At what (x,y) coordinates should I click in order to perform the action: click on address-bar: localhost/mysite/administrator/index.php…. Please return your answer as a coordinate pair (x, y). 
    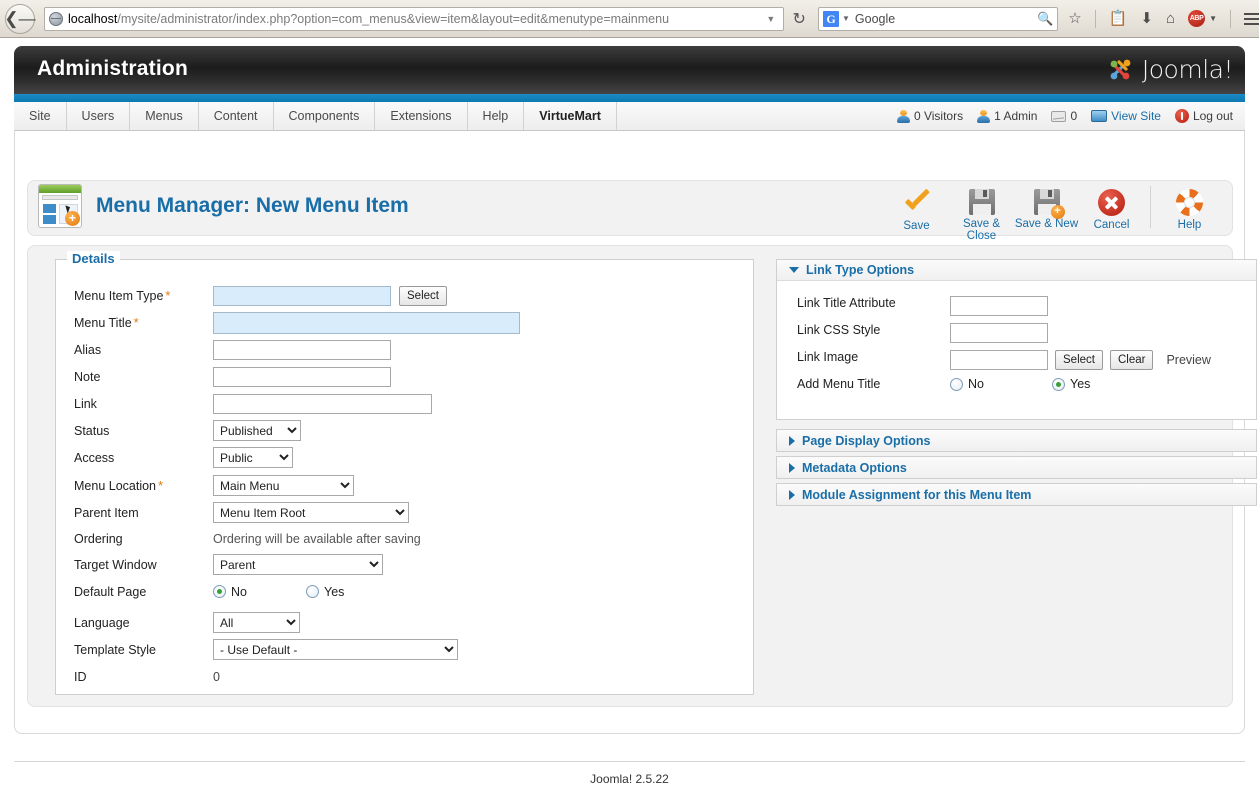
    Looking at the image, I should click on (414, 18).